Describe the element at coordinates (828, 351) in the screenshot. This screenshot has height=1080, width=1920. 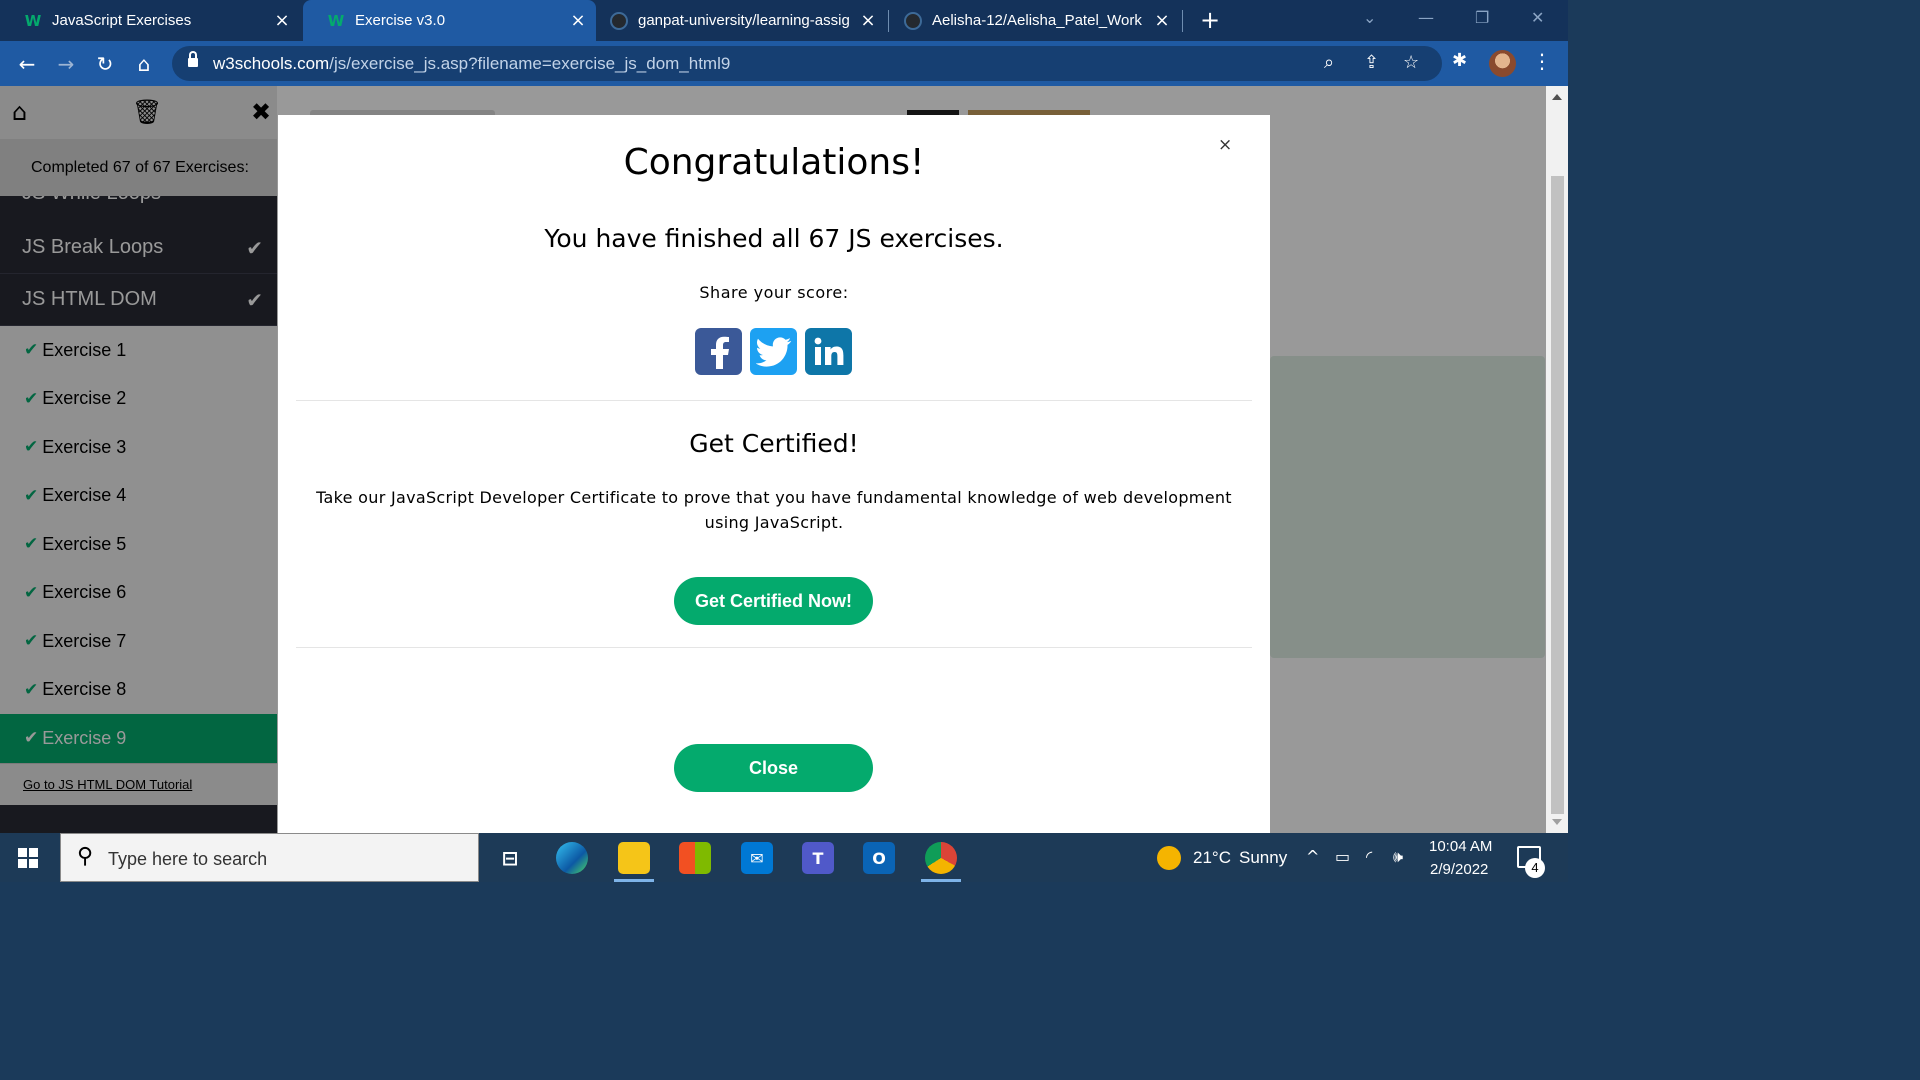
I see `linkedin-icon` at that location.